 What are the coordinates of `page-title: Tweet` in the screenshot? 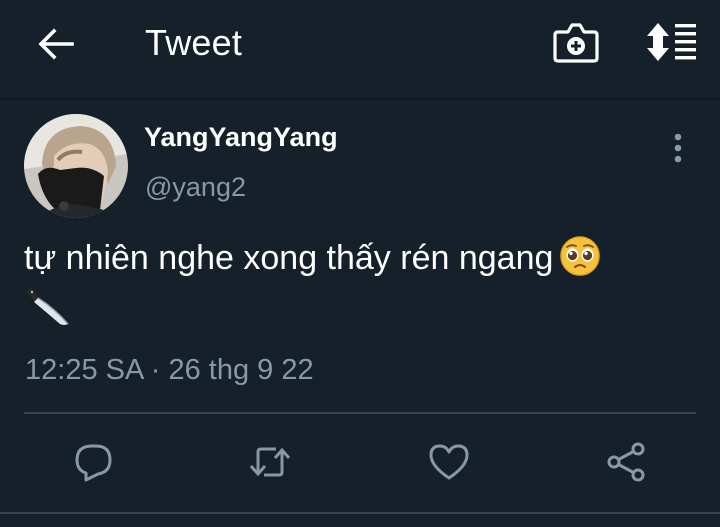 It's located at (194, 42).